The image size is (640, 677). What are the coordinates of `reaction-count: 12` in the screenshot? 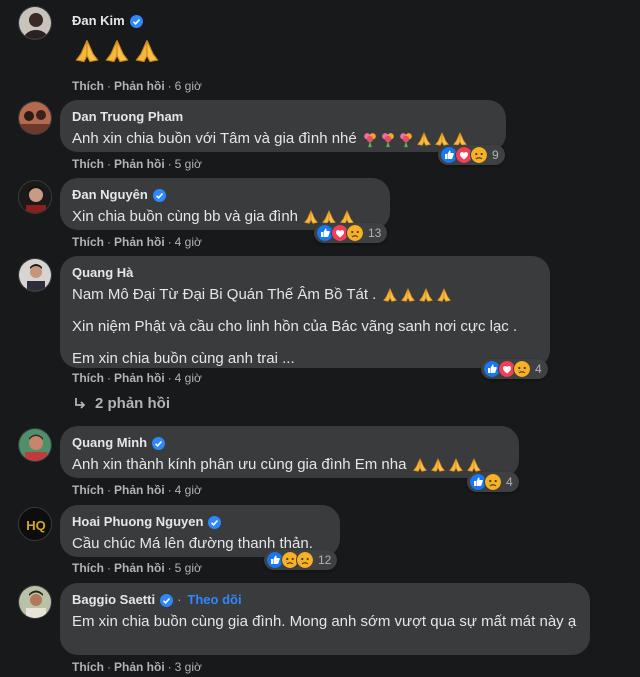 It's located at (325, 560).